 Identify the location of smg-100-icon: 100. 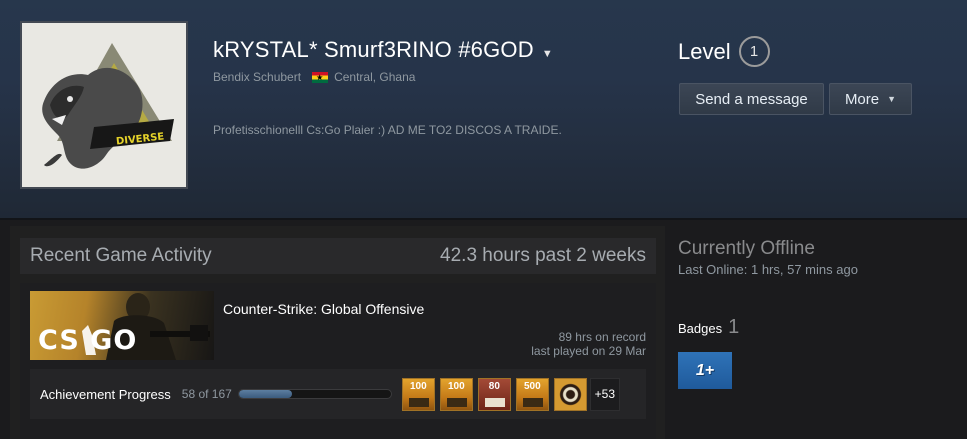
(456, 394).